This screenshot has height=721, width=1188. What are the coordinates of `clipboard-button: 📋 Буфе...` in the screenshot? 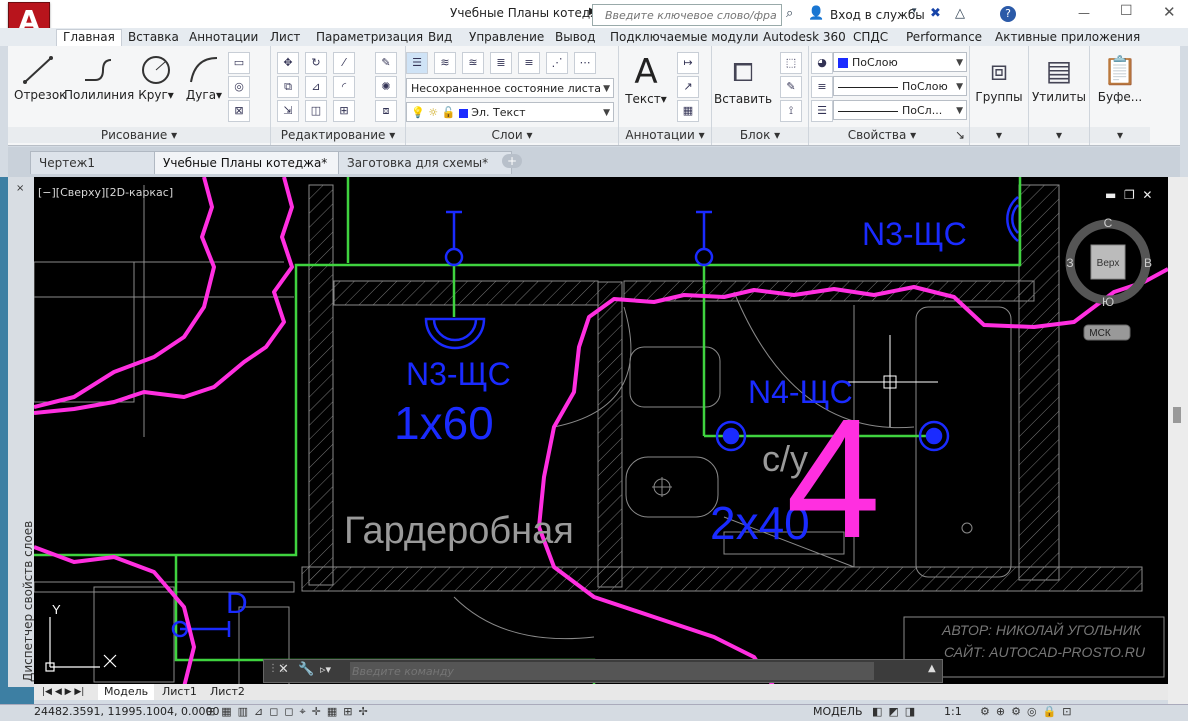 It's located at (1120, 79).